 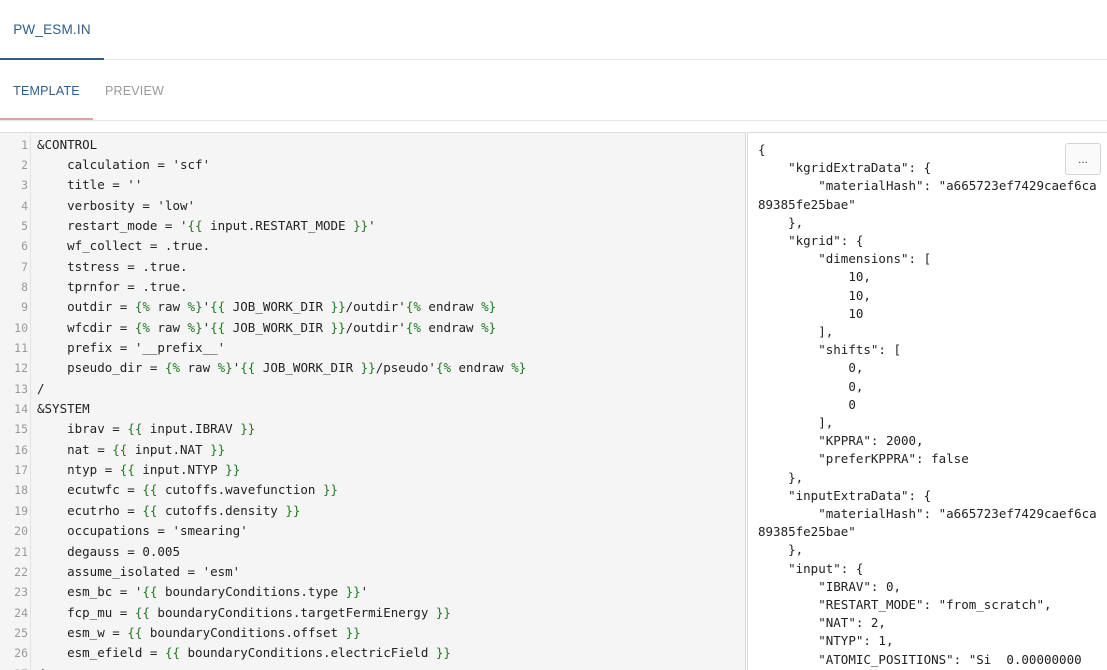 What do you see at coordinates (21, 388) in the screenshot?
I see `line-number: 13` at bounding box center [21, 388].